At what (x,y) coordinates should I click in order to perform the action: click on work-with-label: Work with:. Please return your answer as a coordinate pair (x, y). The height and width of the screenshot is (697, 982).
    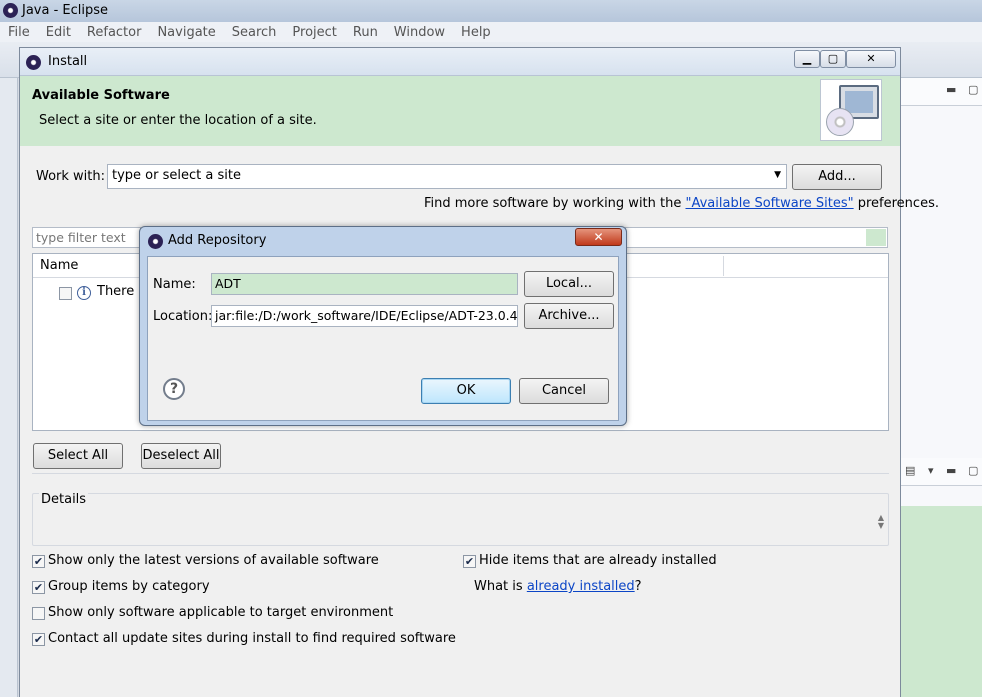
    Looking at the image, I should click on (71, 176).